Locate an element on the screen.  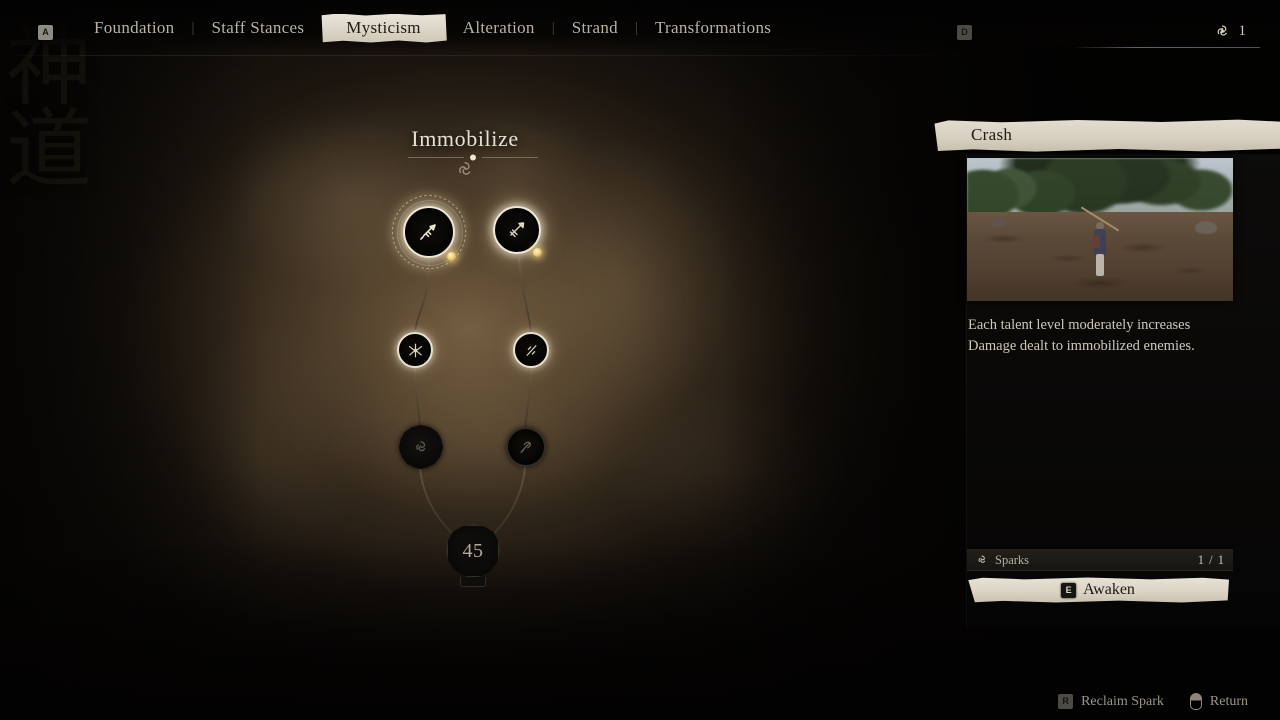
reclaim-spark-key-badge: R is located at coordinates (1066, 701).